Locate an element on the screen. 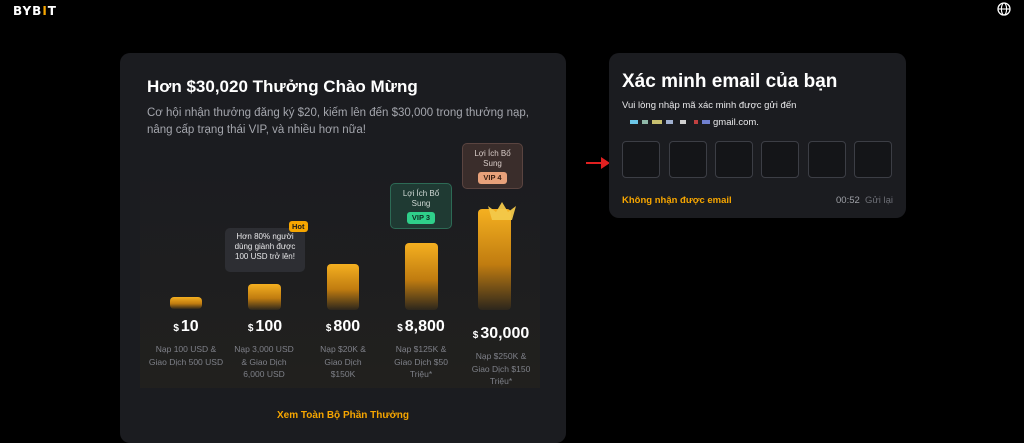 Image resolution: width=1024 pixels, height=443 pixels. vip3-bubble: Lợi Ích Bổ Sung VIP 3 is located at coordinates (421, 206).